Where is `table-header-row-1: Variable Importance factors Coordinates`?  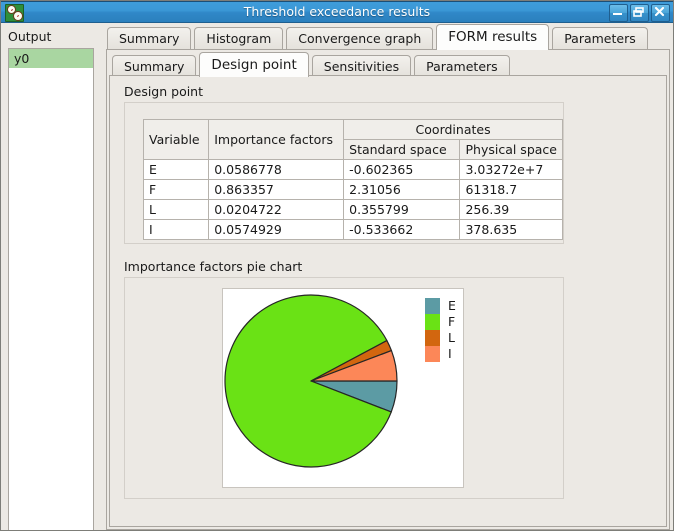
table-header-row-1: Variable Importance factors Coordinates is located at coordinates (352, 139).